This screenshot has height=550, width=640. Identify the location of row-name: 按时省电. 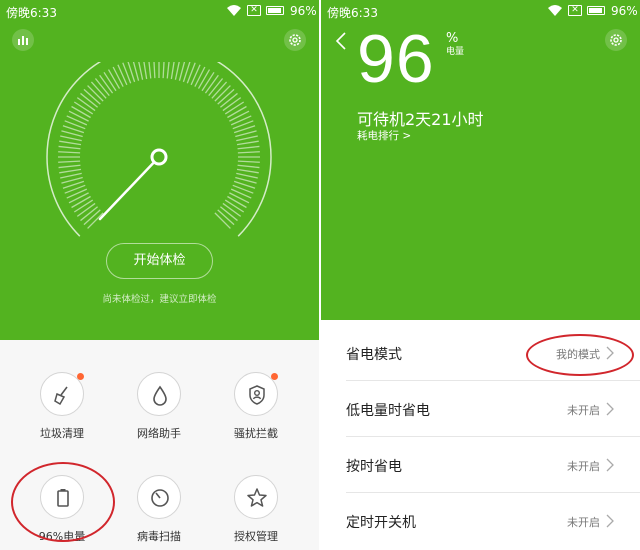
(374, 467).